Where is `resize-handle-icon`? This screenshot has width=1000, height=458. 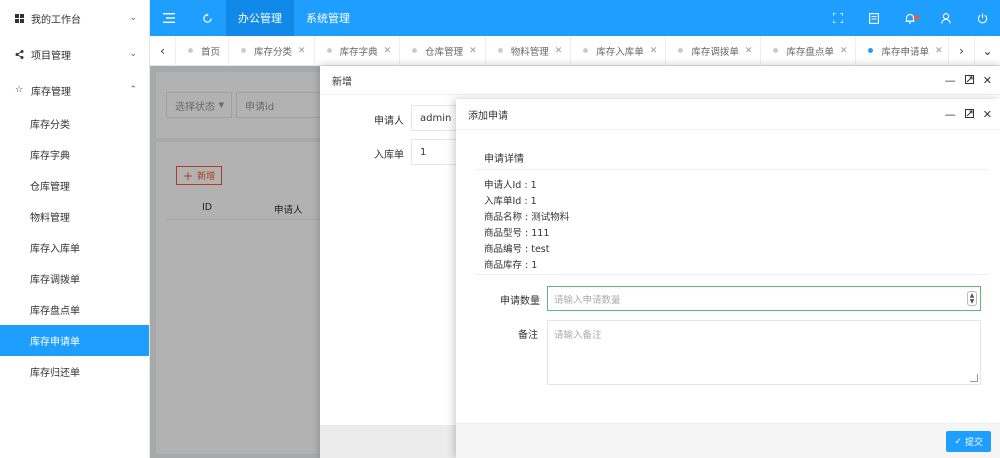
resize-handle-icon is located at coordinates (974, 378).